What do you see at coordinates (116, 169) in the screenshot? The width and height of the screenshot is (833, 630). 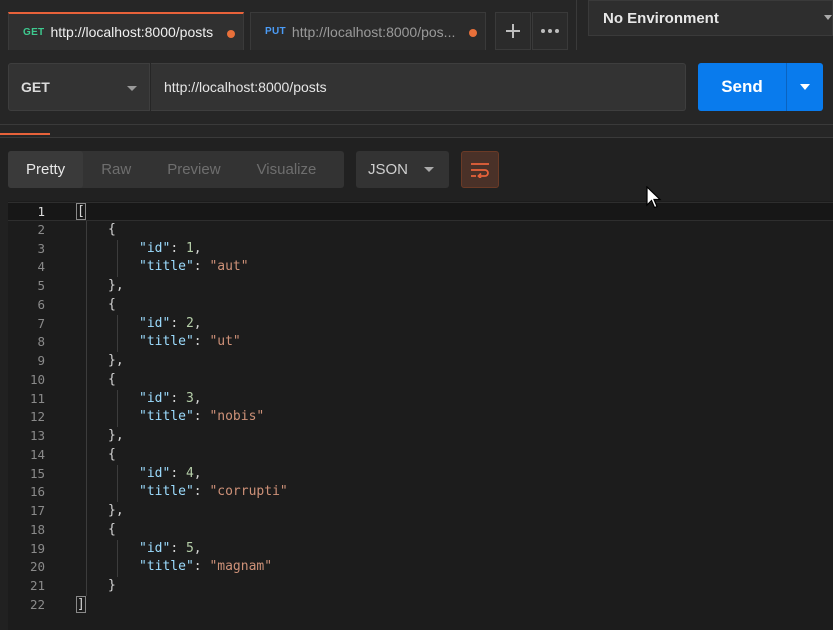 I see `view-raw-button: Raw` at bounding box center [116, 169].